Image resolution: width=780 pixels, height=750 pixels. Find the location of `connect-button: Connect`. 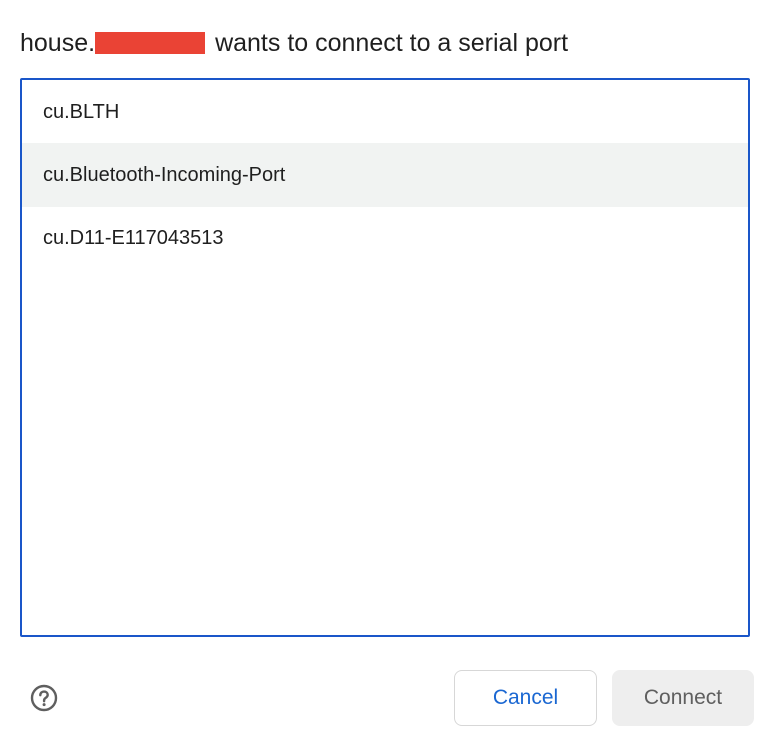

connect-button: Connect is located at coordinates (683, 698).